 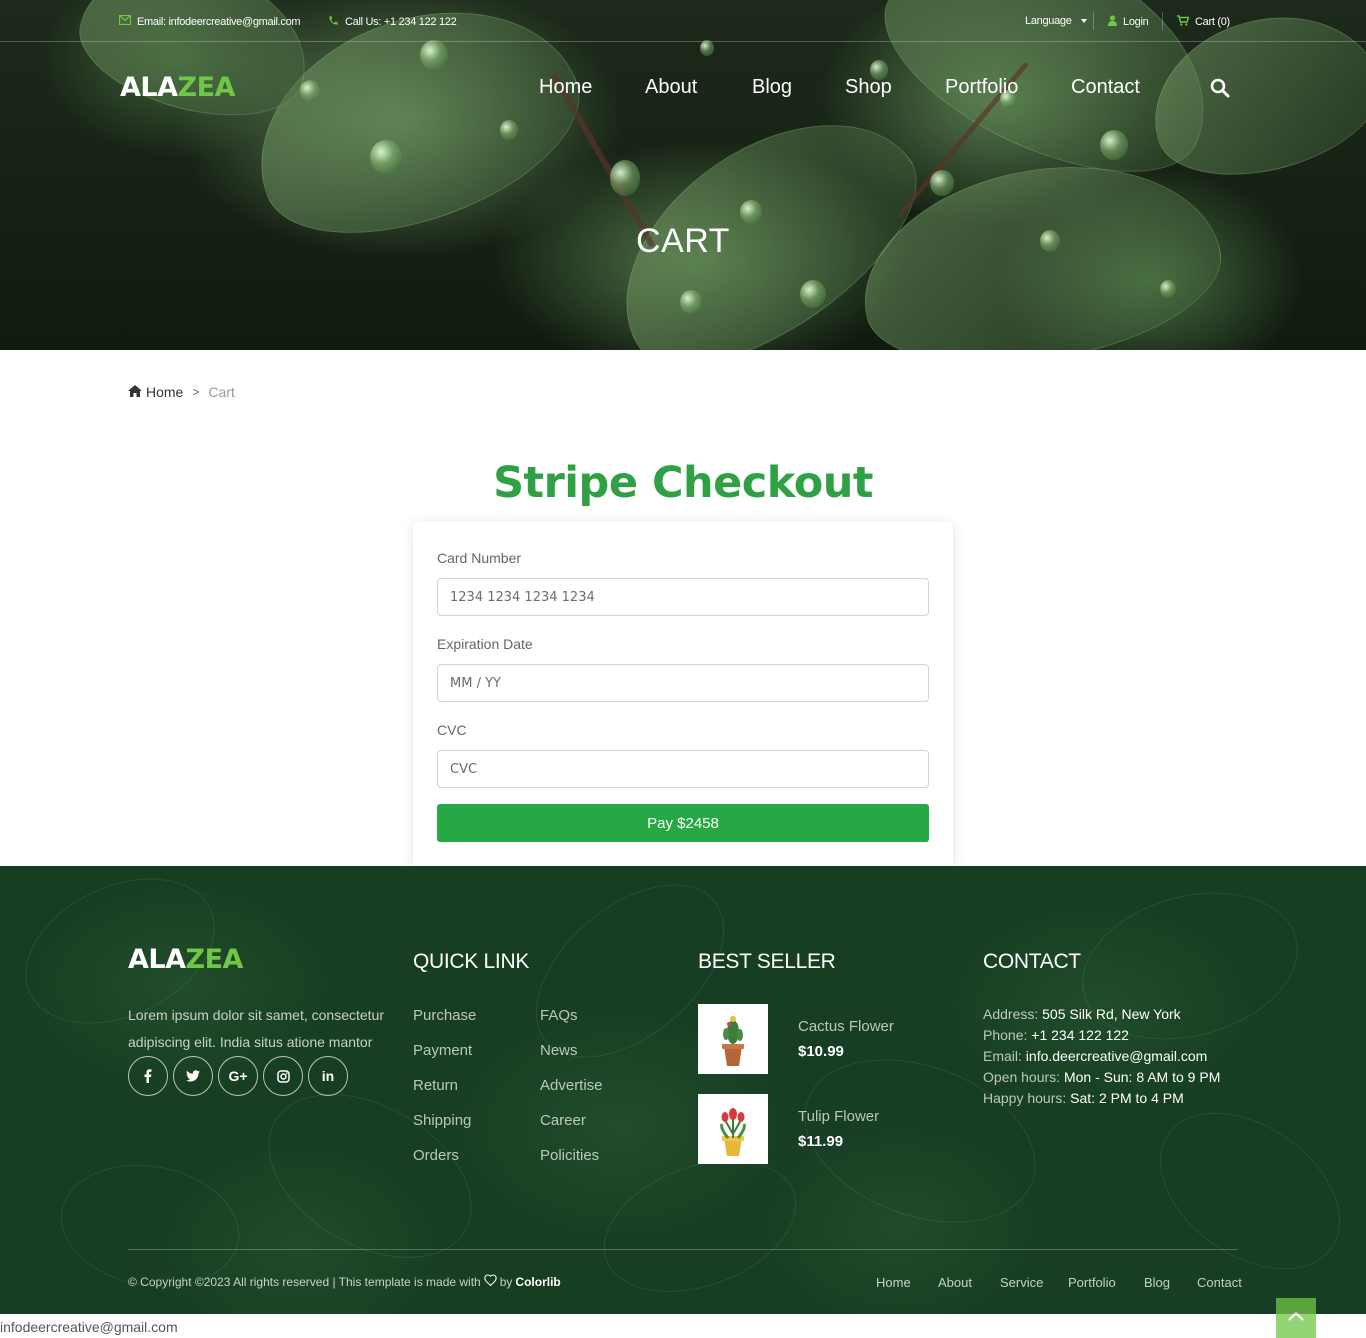 I want to click on contact-email: Email: info.deercreative@gmail.com, so click(x=1095, y=1056).